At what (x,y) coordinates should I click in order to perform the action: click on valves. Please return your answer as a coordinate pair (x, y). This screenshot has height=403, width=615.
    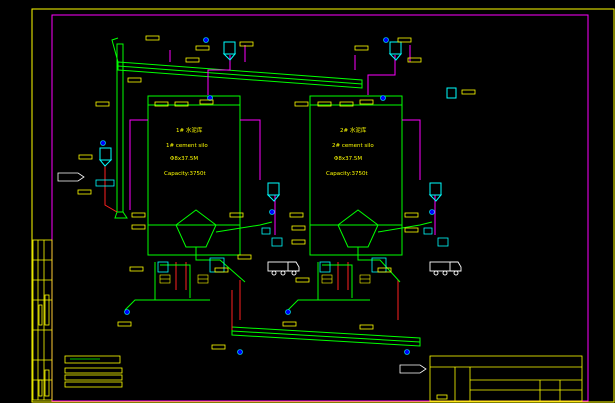
    Looking at the image, I should click on (272, 226).